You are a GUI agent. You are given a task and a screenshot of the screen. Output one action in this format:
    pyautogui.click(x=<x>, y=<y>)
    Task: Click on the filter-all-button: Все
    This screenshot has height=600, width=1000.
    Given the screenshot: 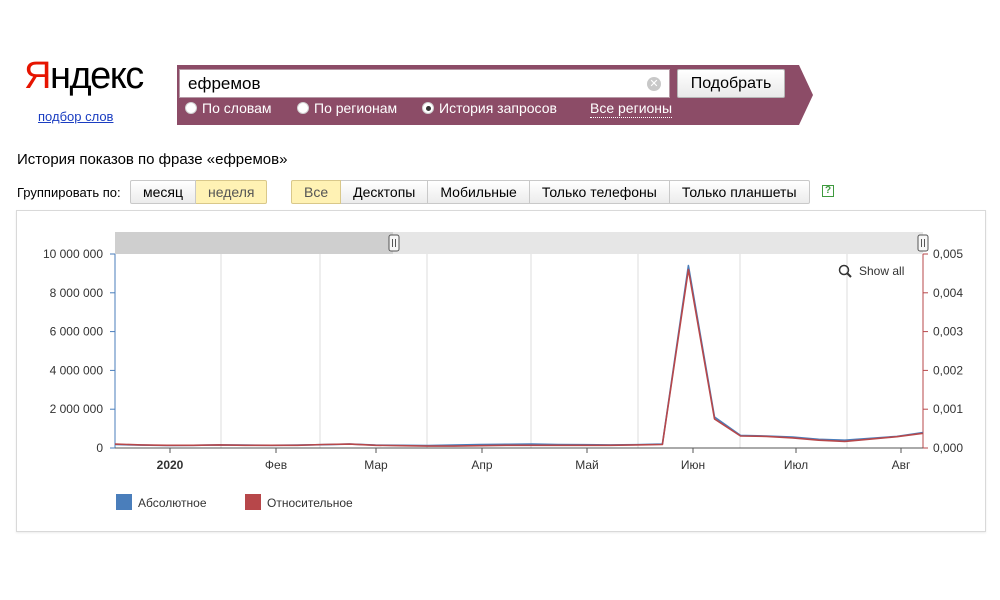 What is the action you would take?
    pyautogui.click(x=316, y=192)
    